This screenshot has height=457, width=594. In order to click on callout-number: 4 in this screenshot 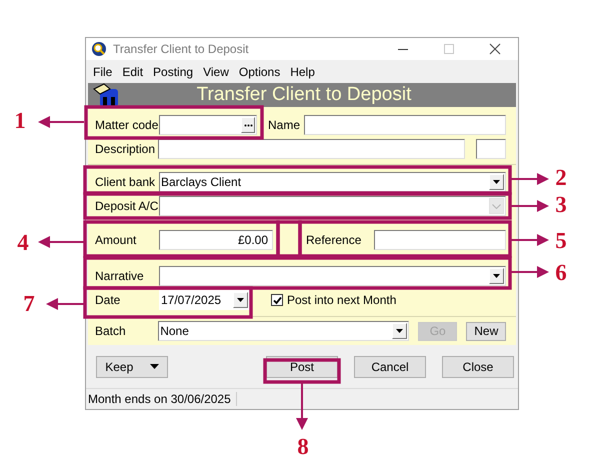, I will do `click(23, 243)`.